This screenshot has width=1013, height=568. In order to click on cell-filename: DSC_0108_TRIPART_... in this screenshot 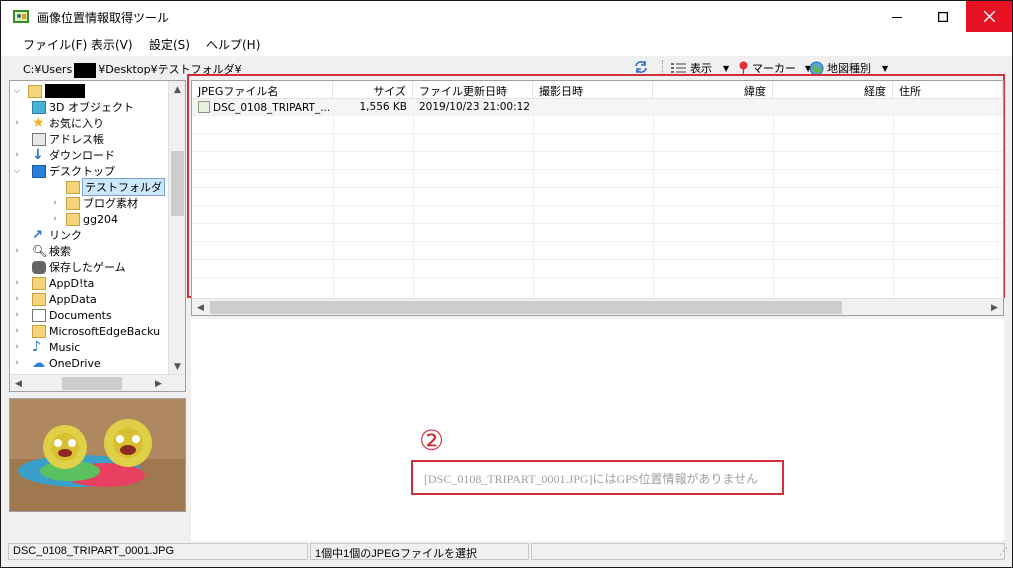, I will do `click(262, 107)`.